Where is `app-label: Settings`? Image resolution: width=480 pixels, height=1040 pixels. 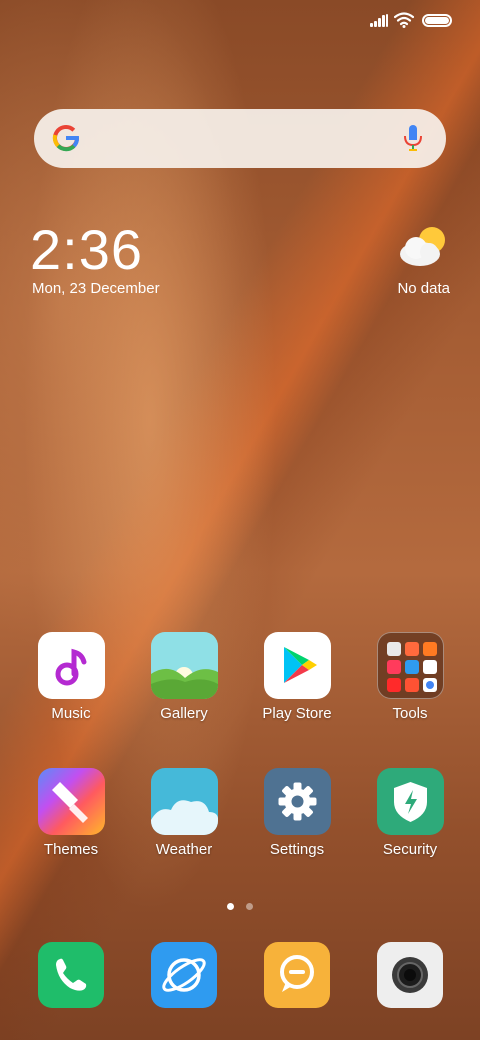
app-label: Settings is located at coordinates (297, 849).